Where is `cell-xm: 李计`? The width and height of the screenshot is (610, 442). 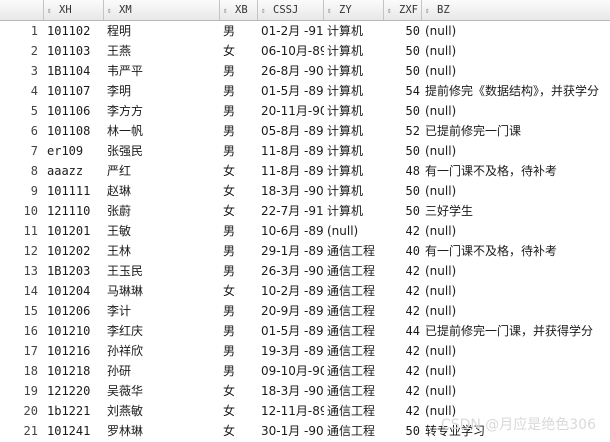
cell-xm: 李计 is located at coordinates (162, 311).